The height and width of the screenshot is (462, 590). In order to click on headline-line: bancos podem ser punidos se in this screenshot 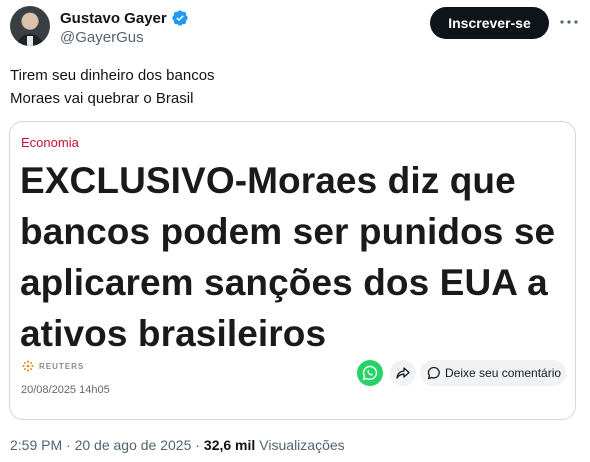, I will do `click(288, 231)`.